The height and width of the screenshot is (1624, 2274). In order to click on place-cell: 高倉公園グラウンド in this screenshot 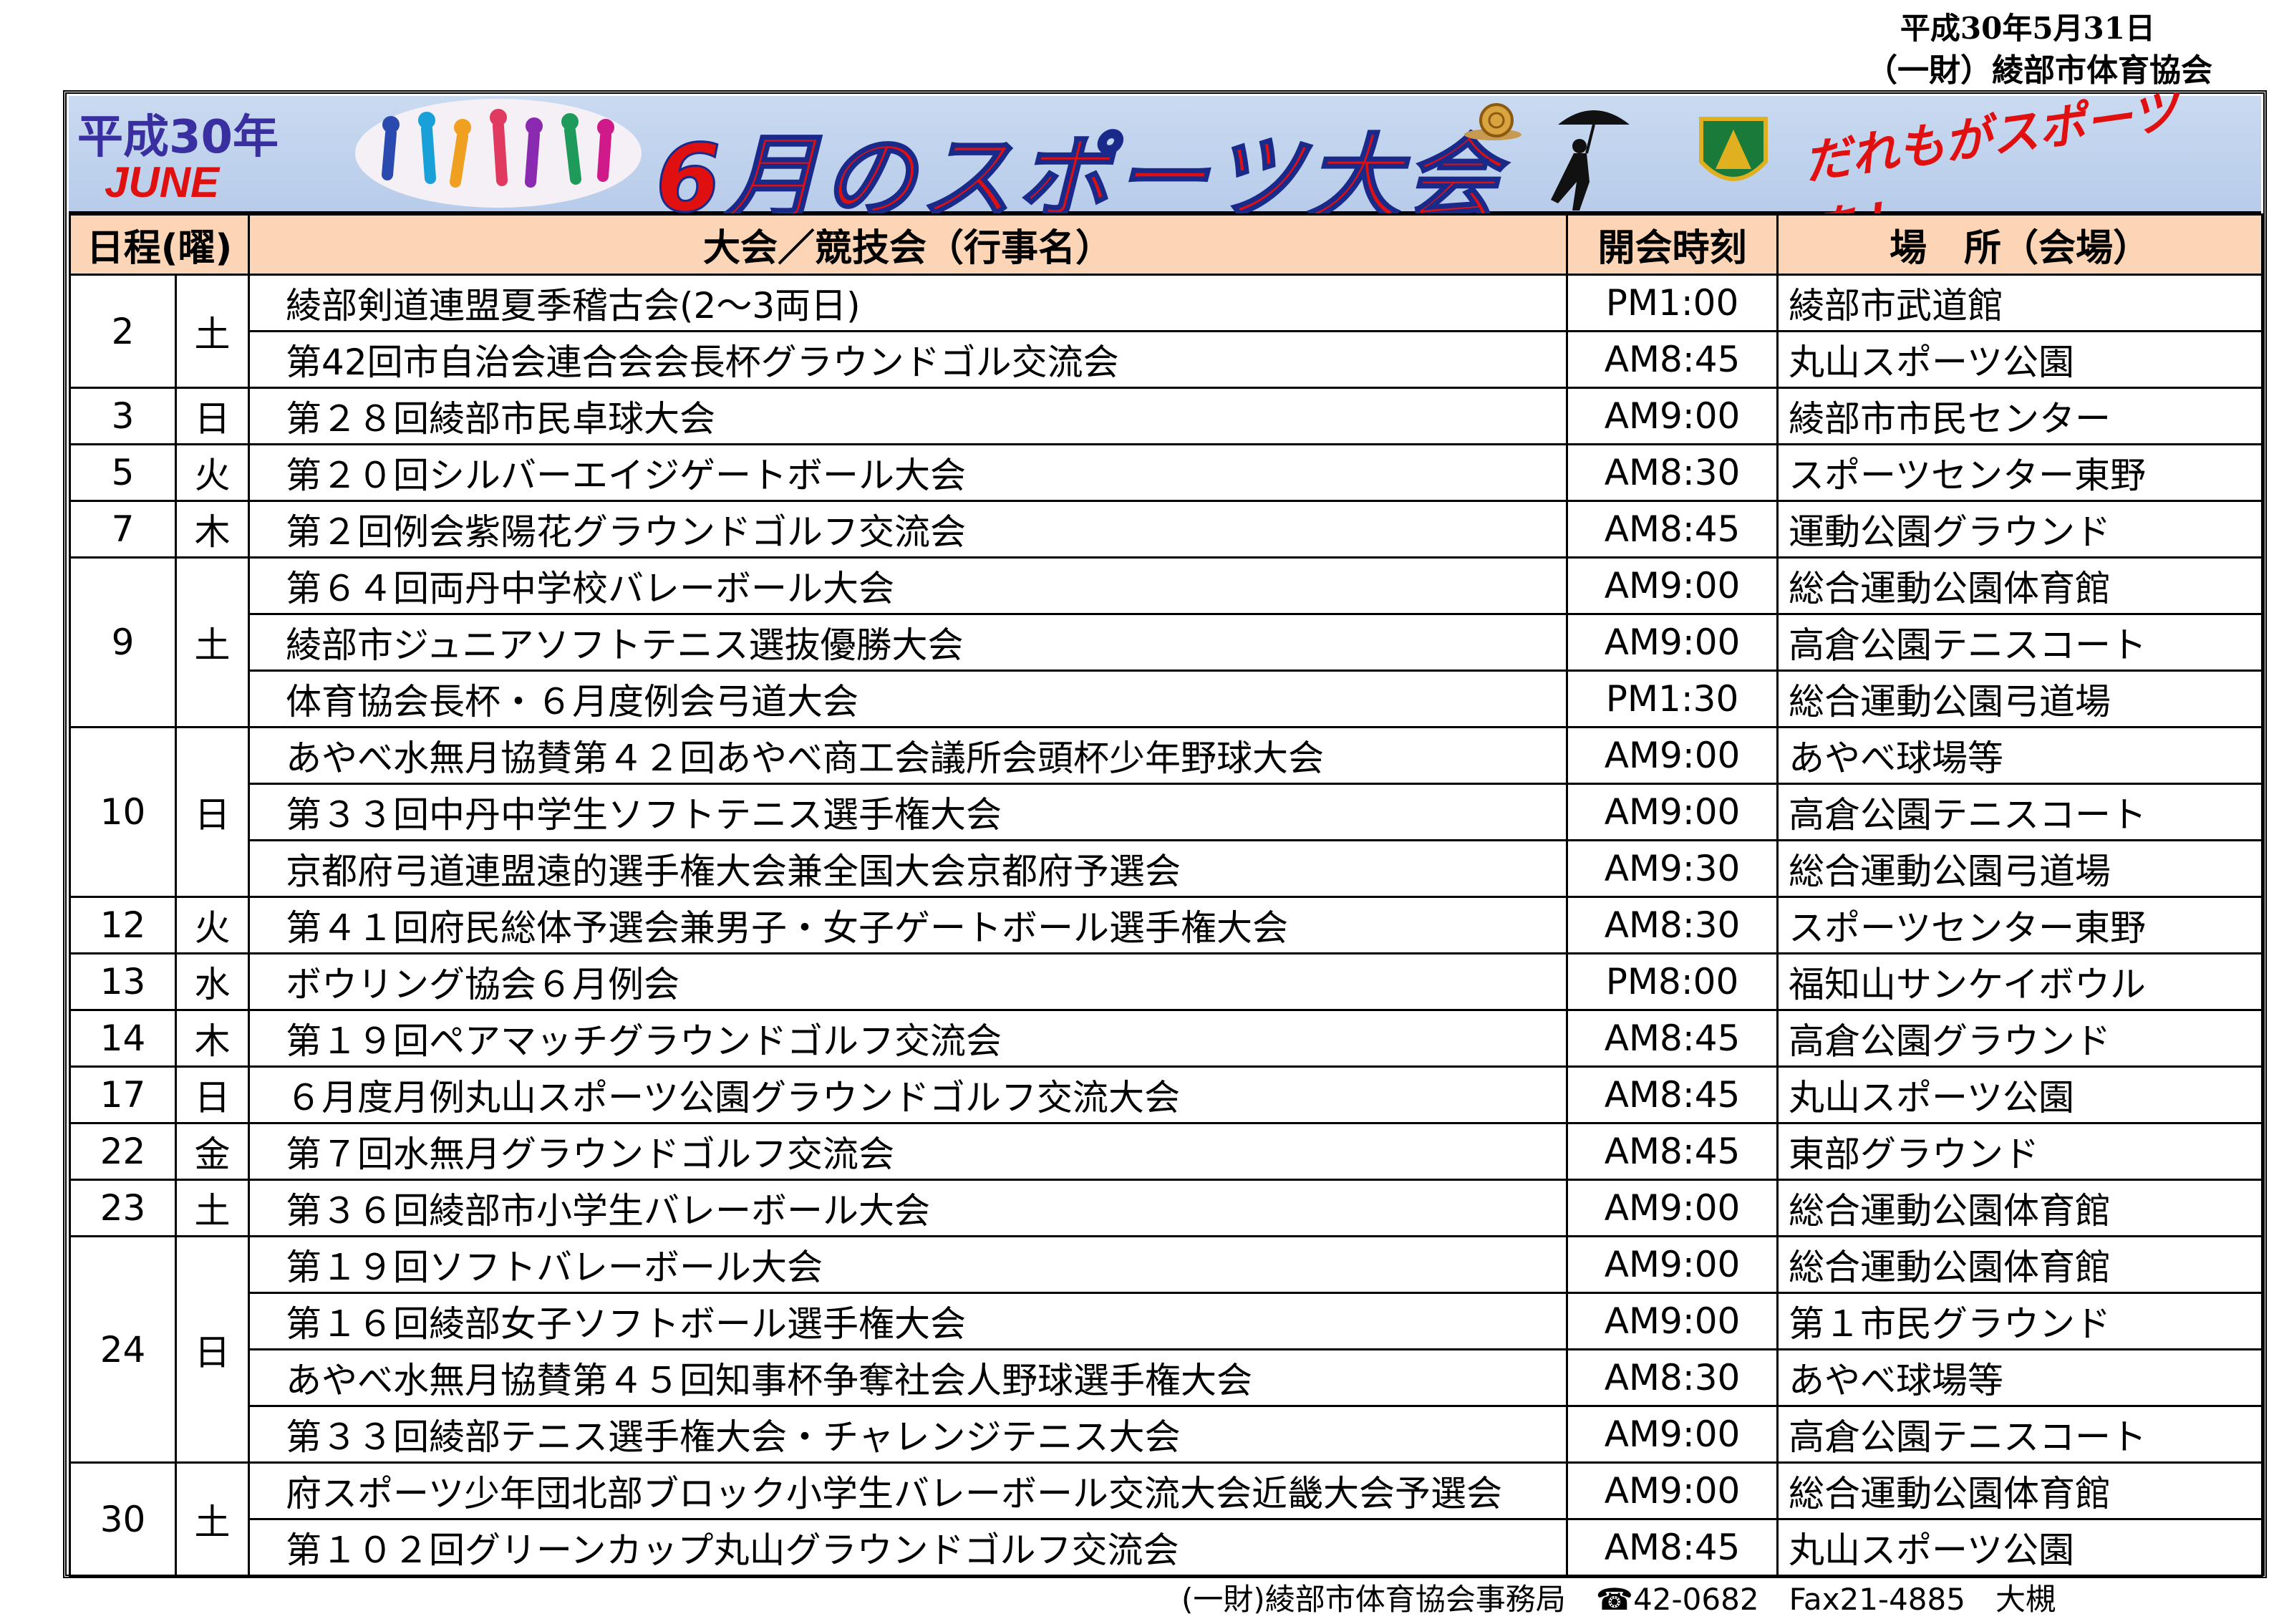, I will do `click(2020, 1038)`.